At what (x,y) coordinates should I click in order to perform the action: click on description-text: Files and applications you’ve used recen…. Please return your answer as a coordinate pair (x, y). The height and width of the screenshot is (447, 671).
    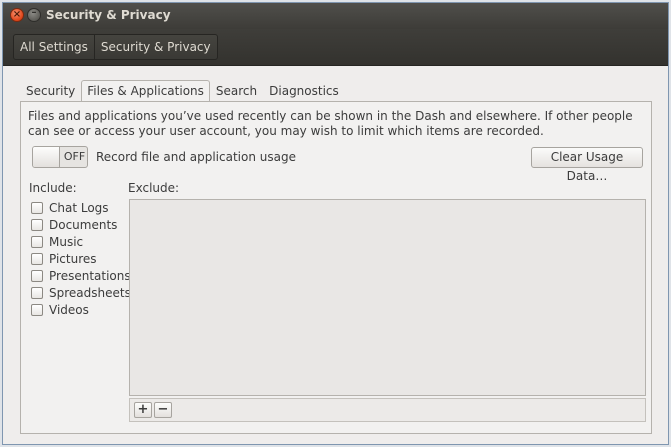
    Looking at the image, I should click on (330, 123).